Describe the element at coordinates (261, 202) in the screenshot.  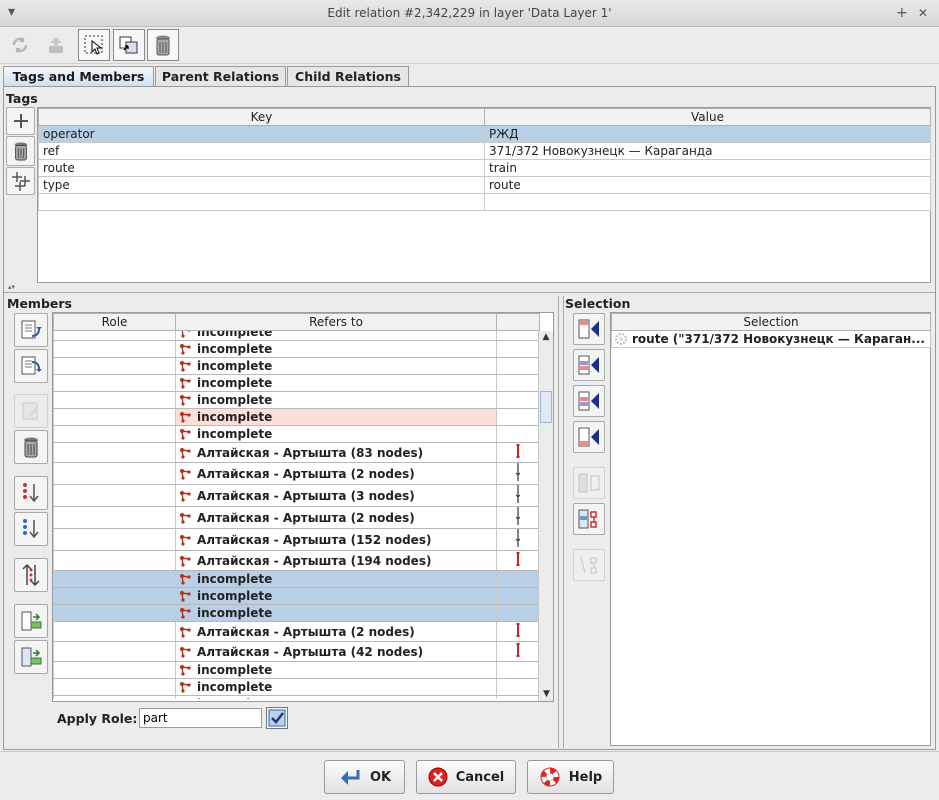
I see `tag-key-cell` at that location.